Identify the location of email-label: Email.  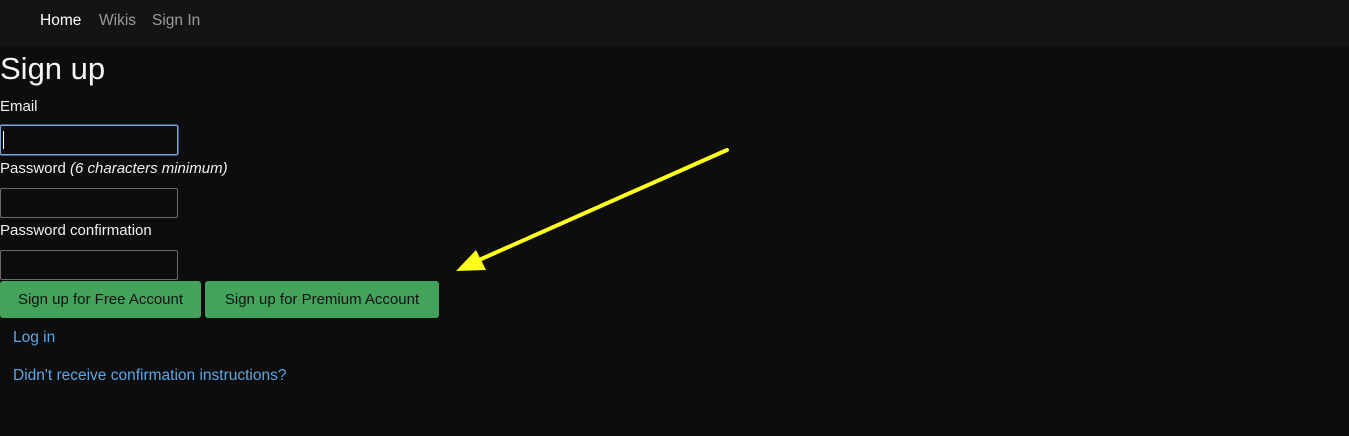
(19, 106).